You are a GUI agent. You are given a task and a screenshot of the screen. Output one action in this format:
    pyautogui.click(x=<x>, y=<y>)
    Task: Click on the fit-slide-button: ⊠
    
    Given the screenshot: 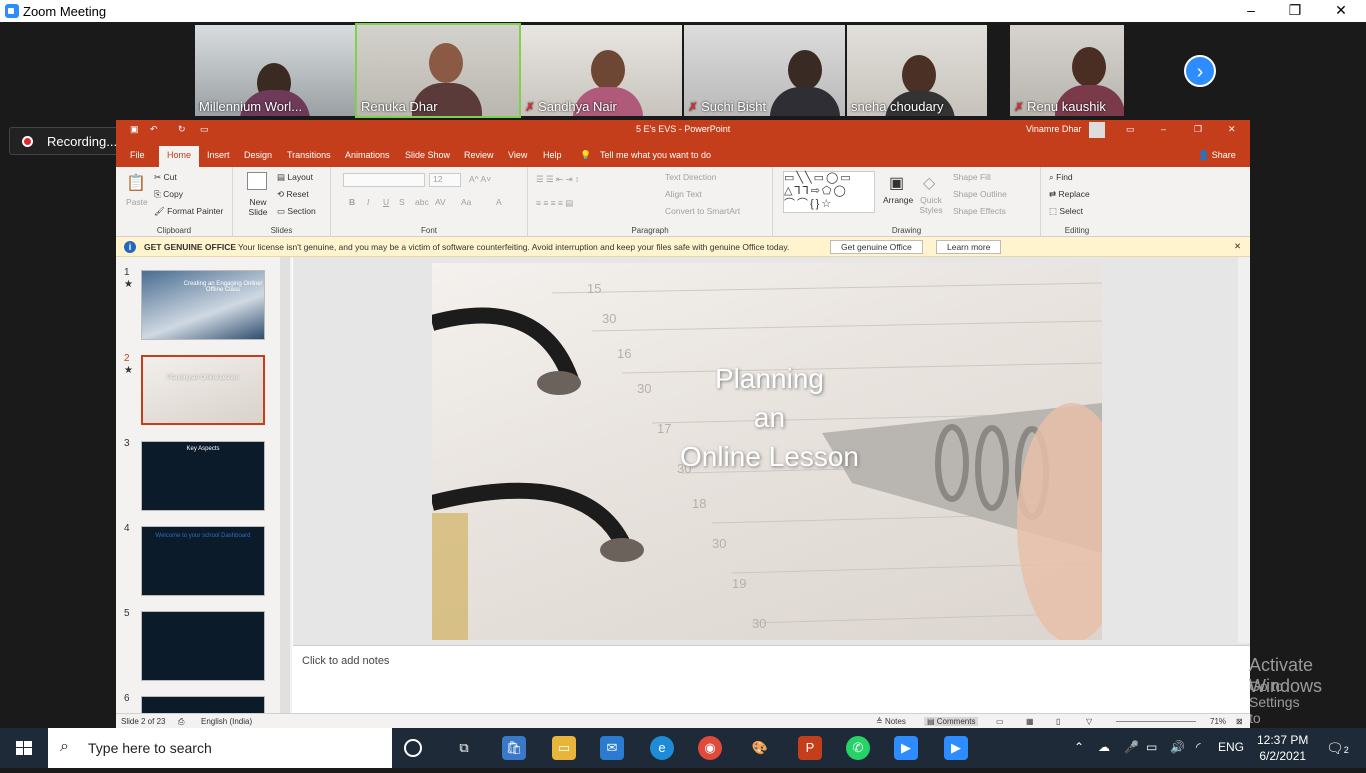 What is the action you would take?
    pyautogui.click(x=1239, y=721)
    